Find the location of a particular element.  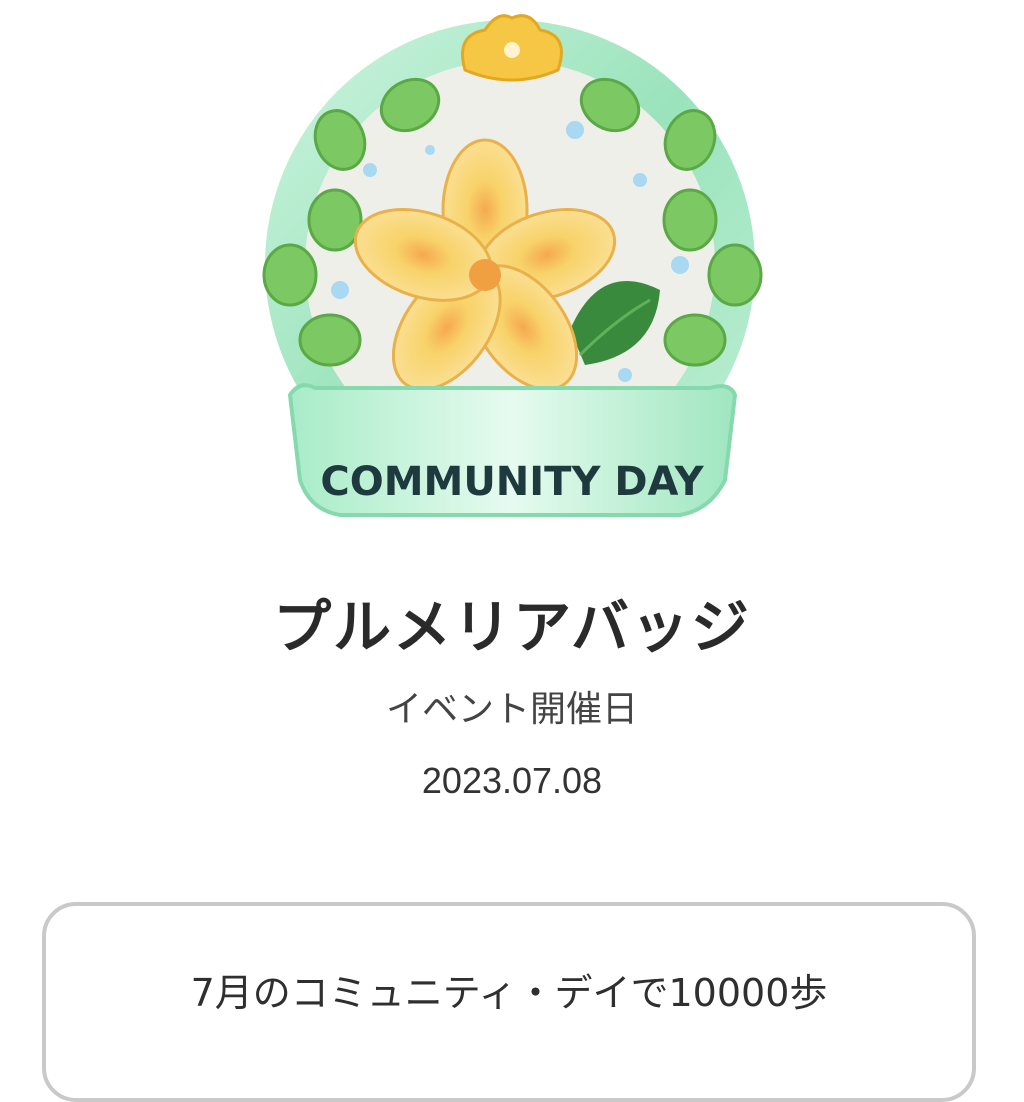

badge-description: 7月のコミュニティ・デイで10000歩 is located at coordinates (509, 993).